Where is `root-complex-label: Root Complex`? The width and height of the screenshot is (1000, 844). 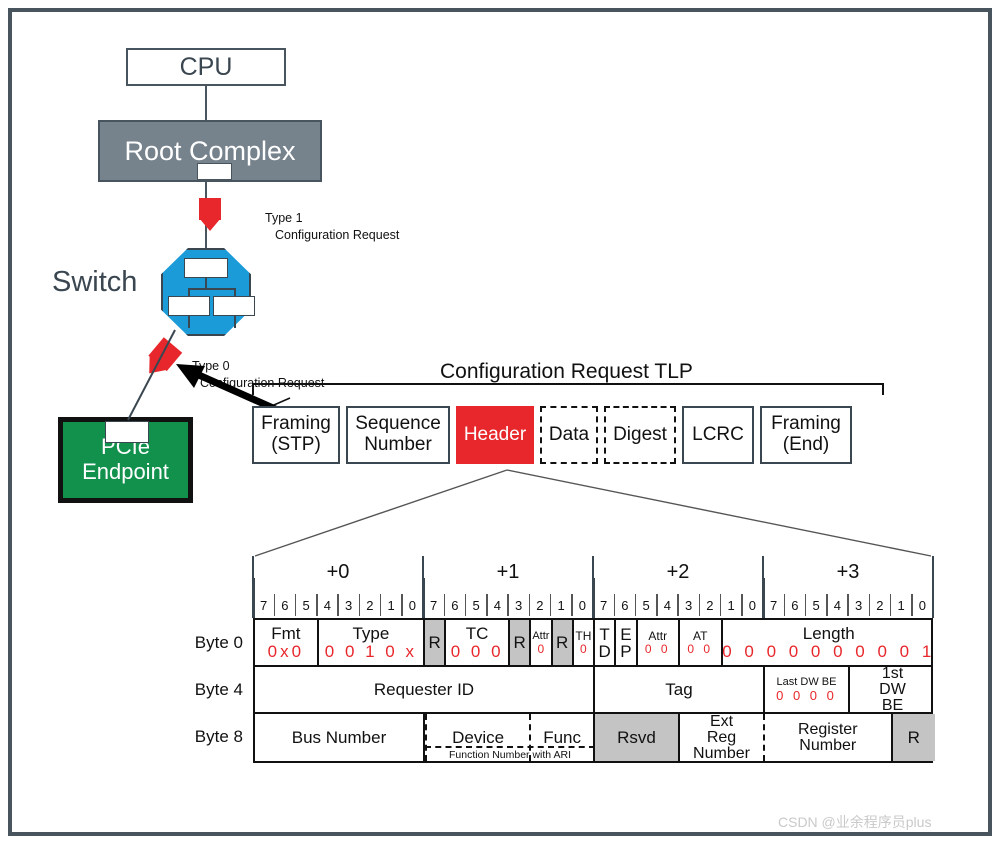
root-complex-label: Root Complex is located at coordinates (210, 150).